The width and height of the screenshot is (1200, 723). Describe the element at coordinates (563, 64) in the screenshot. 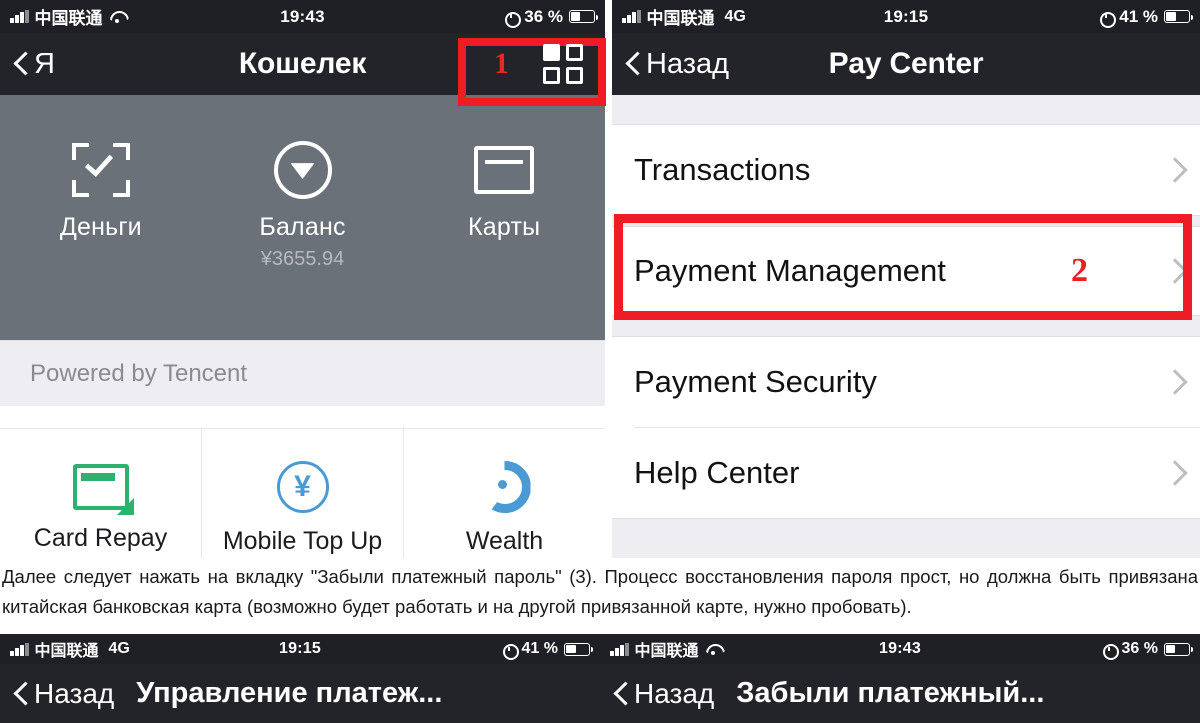

I see `grid-icon` at that location.